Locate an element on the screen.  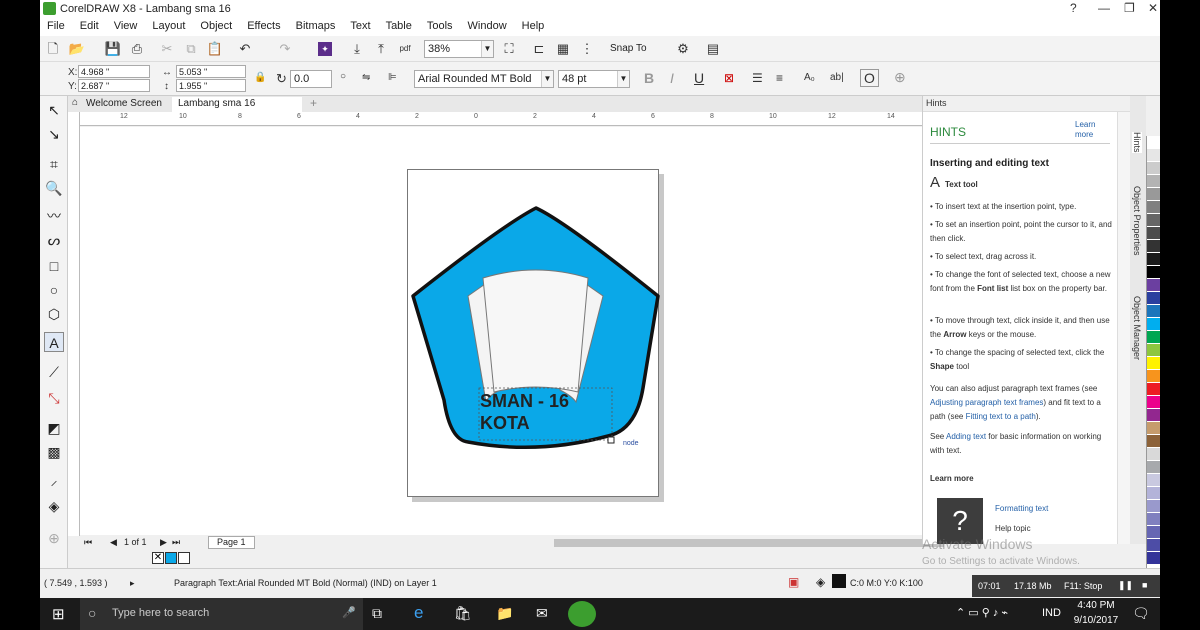
clock-time: 4:40 PM is located at coordinates (1096, 605).